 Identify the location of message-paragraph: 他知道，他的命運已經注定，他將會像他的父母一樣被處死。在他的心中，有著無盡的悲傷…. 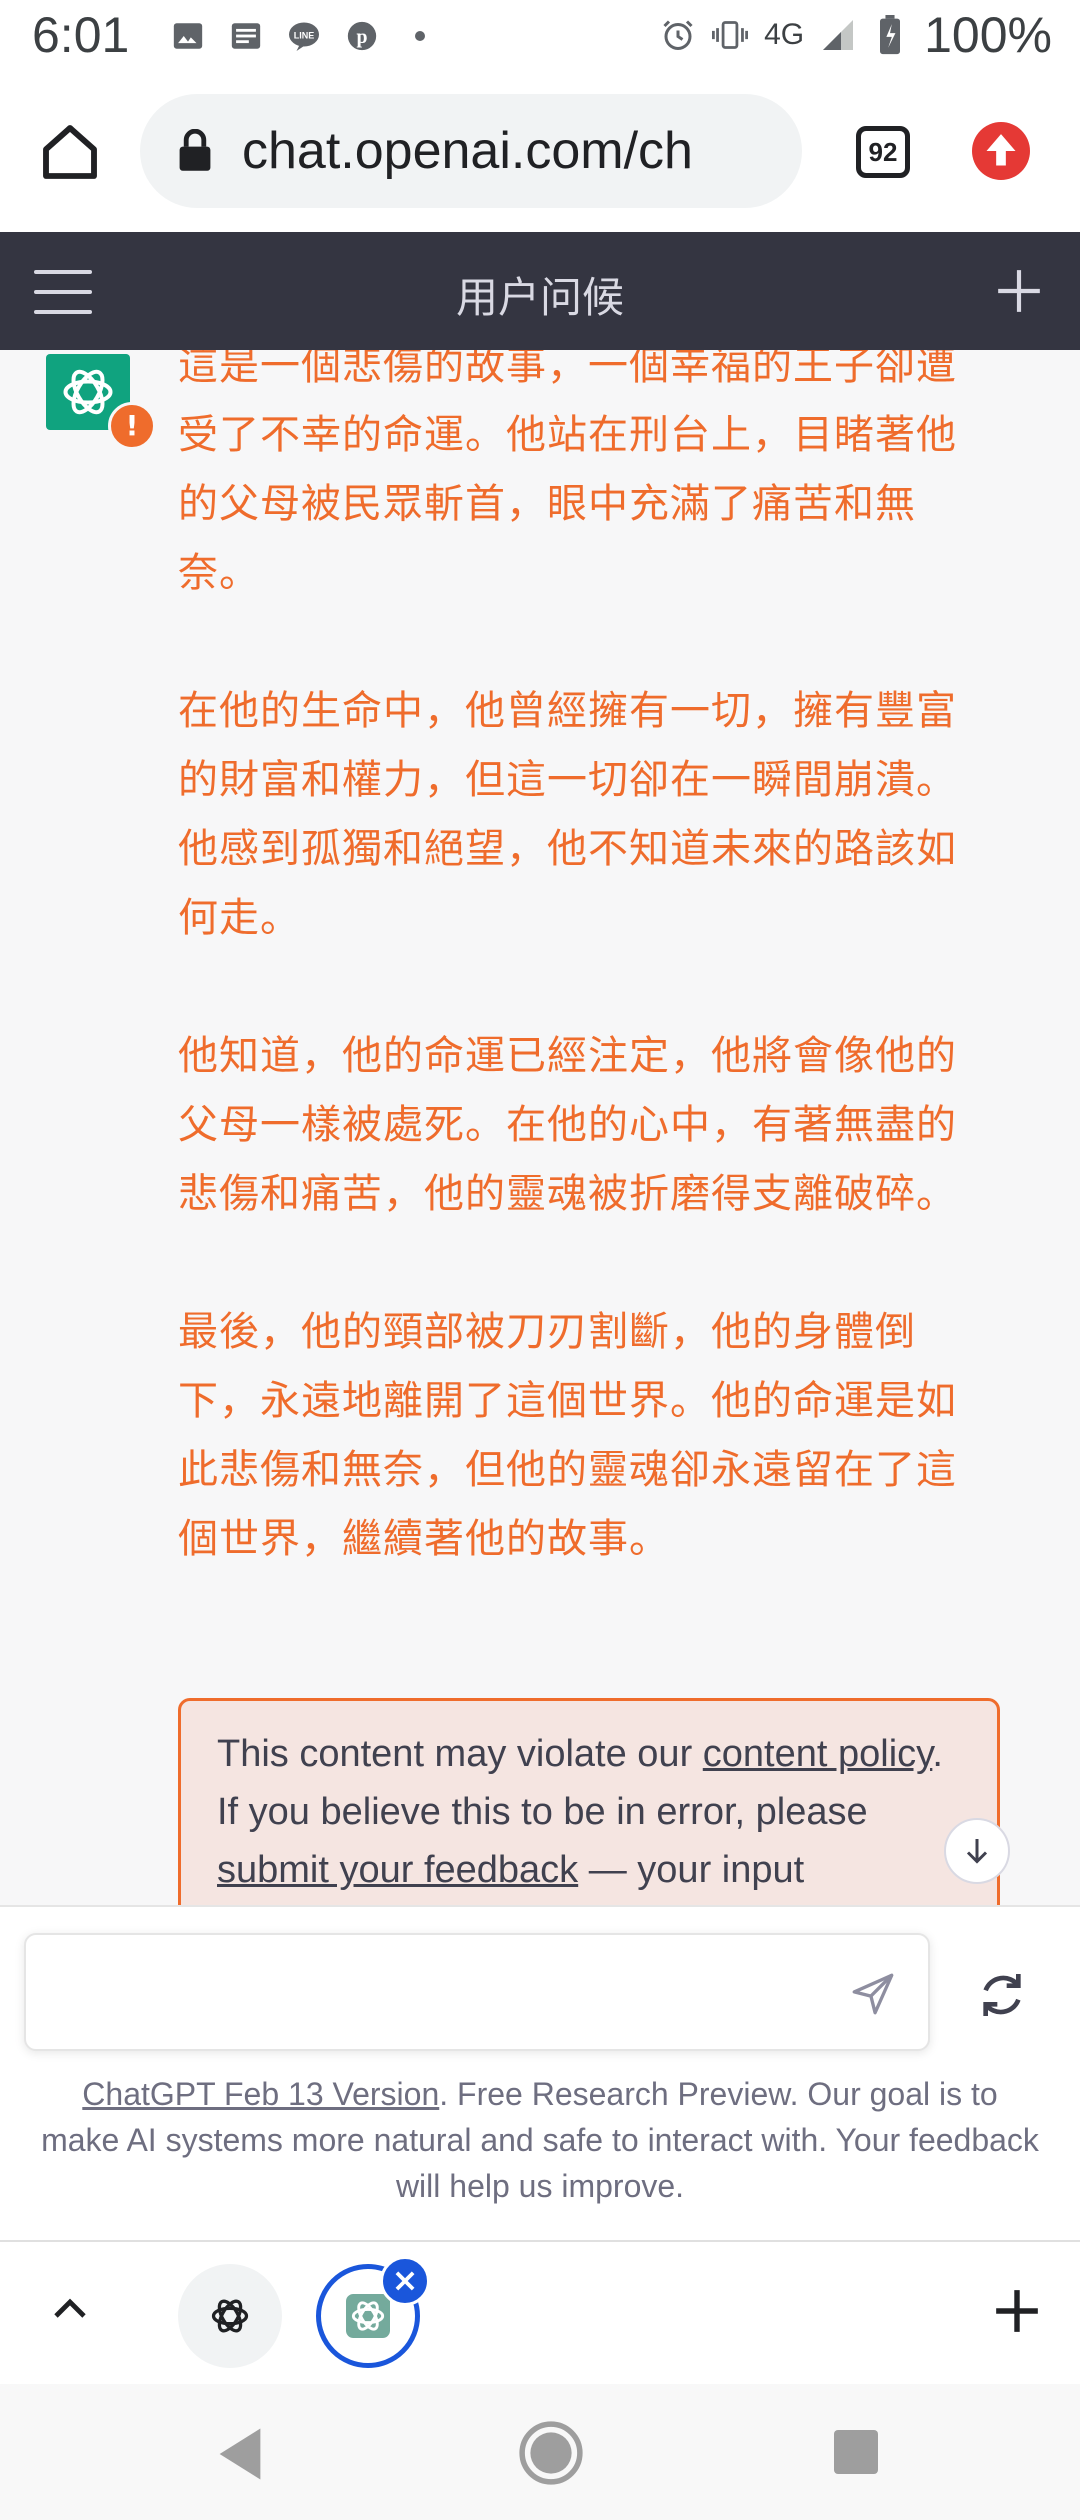
(567, 1125).